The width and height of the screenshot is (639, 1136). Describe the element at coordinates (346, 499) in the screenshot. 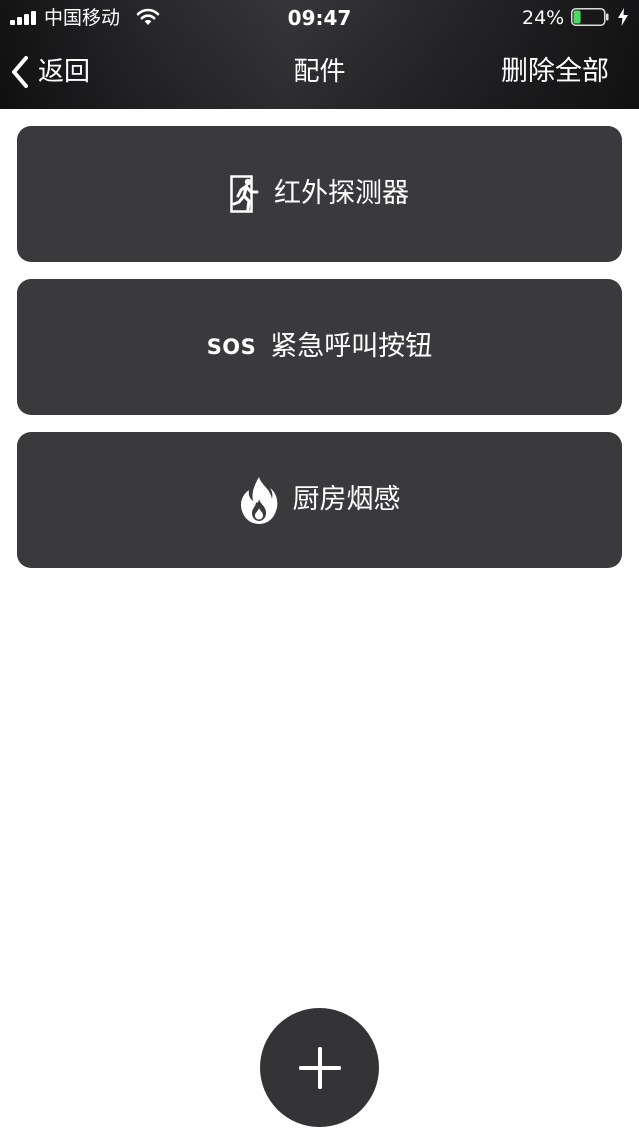

I see `accessory-label: 厨房烟感` at that location.